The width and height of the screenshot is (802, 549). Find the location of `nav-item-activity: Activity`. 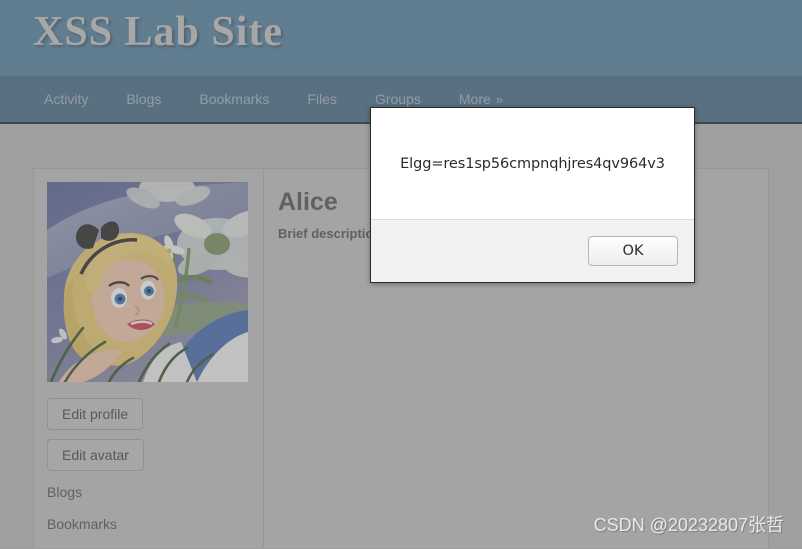

nav-item-activity: Activity is located at coordinates (66, 99).